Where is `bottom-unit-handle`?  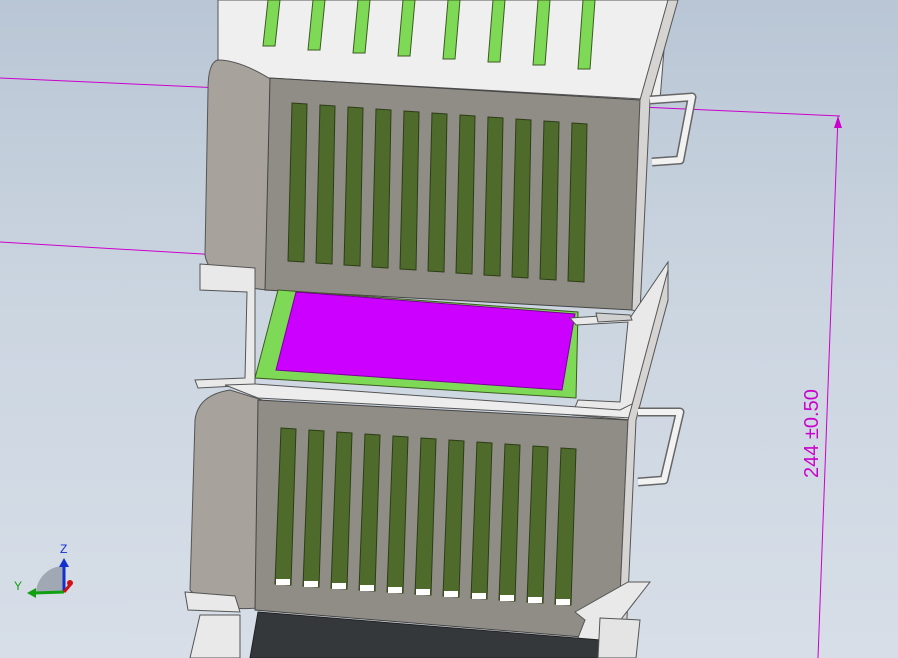 bottom-unit-handle is located at coordinates (661, 447).